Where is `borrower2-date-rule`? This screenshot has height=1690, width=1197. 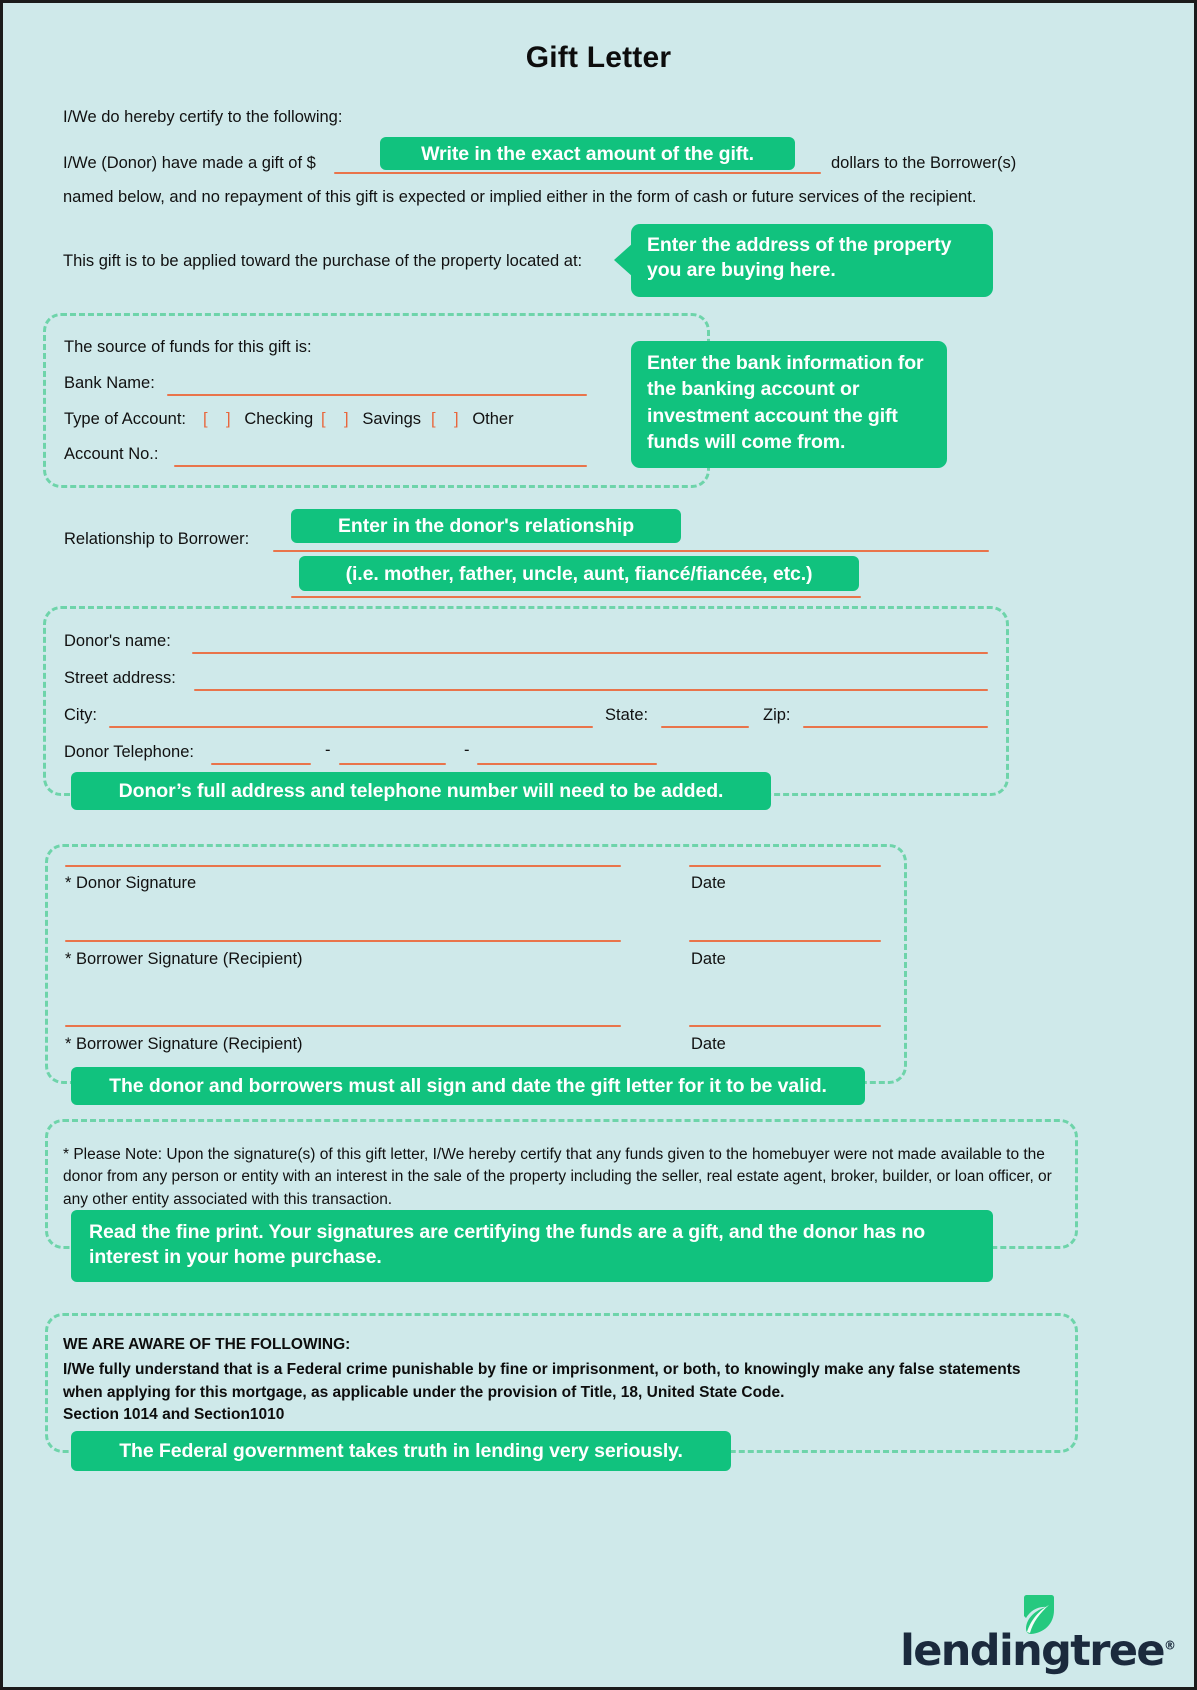
borrower2-date-rule is located at coordinates (785, 1026).